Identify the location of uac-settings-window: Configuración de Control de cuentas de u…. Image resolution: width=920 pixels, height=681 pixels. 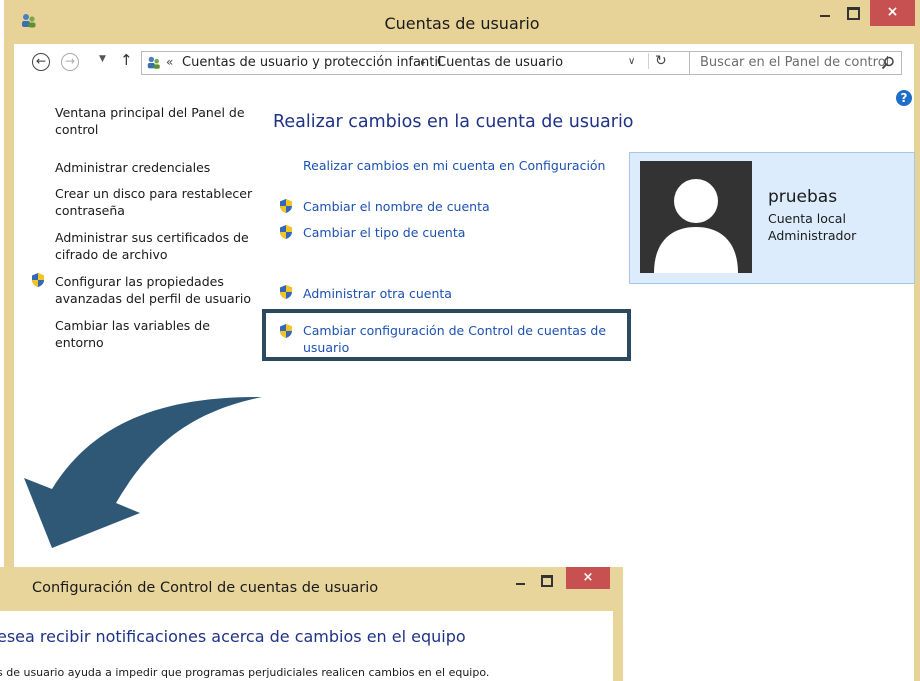
(311, 624).